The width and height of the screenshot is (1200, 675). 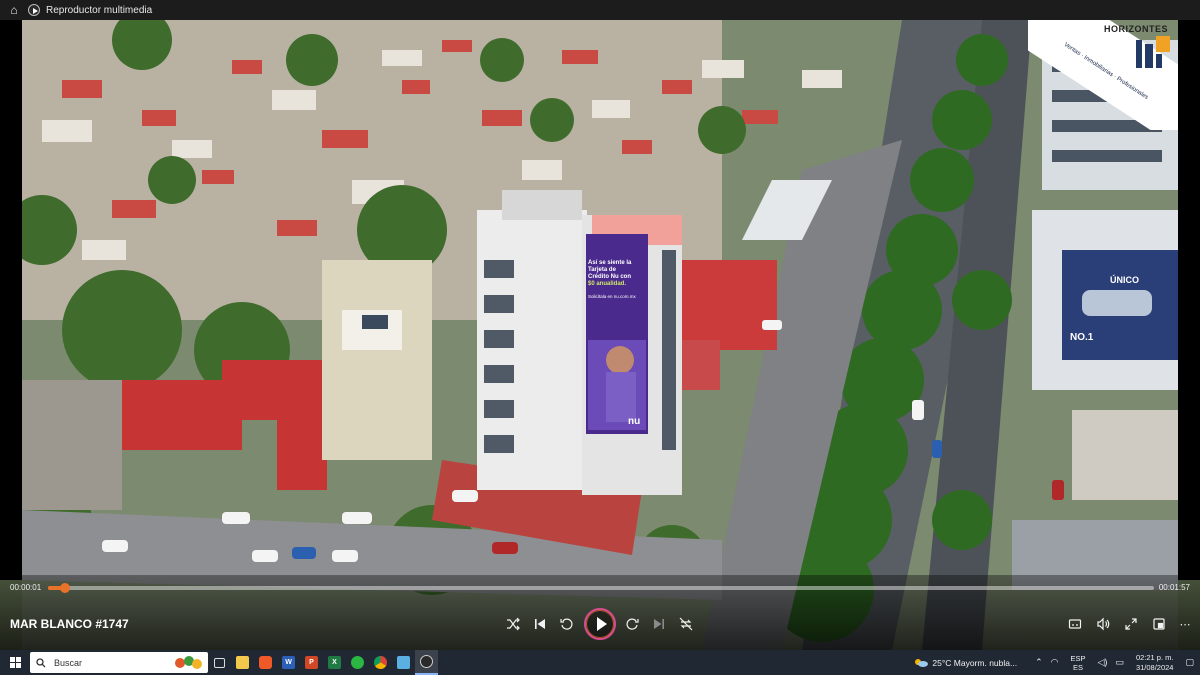 What do you see at coordinates (65, 588) in the screenshot?
I see `seek-bar-thumb` at bounding box center [65, 588].